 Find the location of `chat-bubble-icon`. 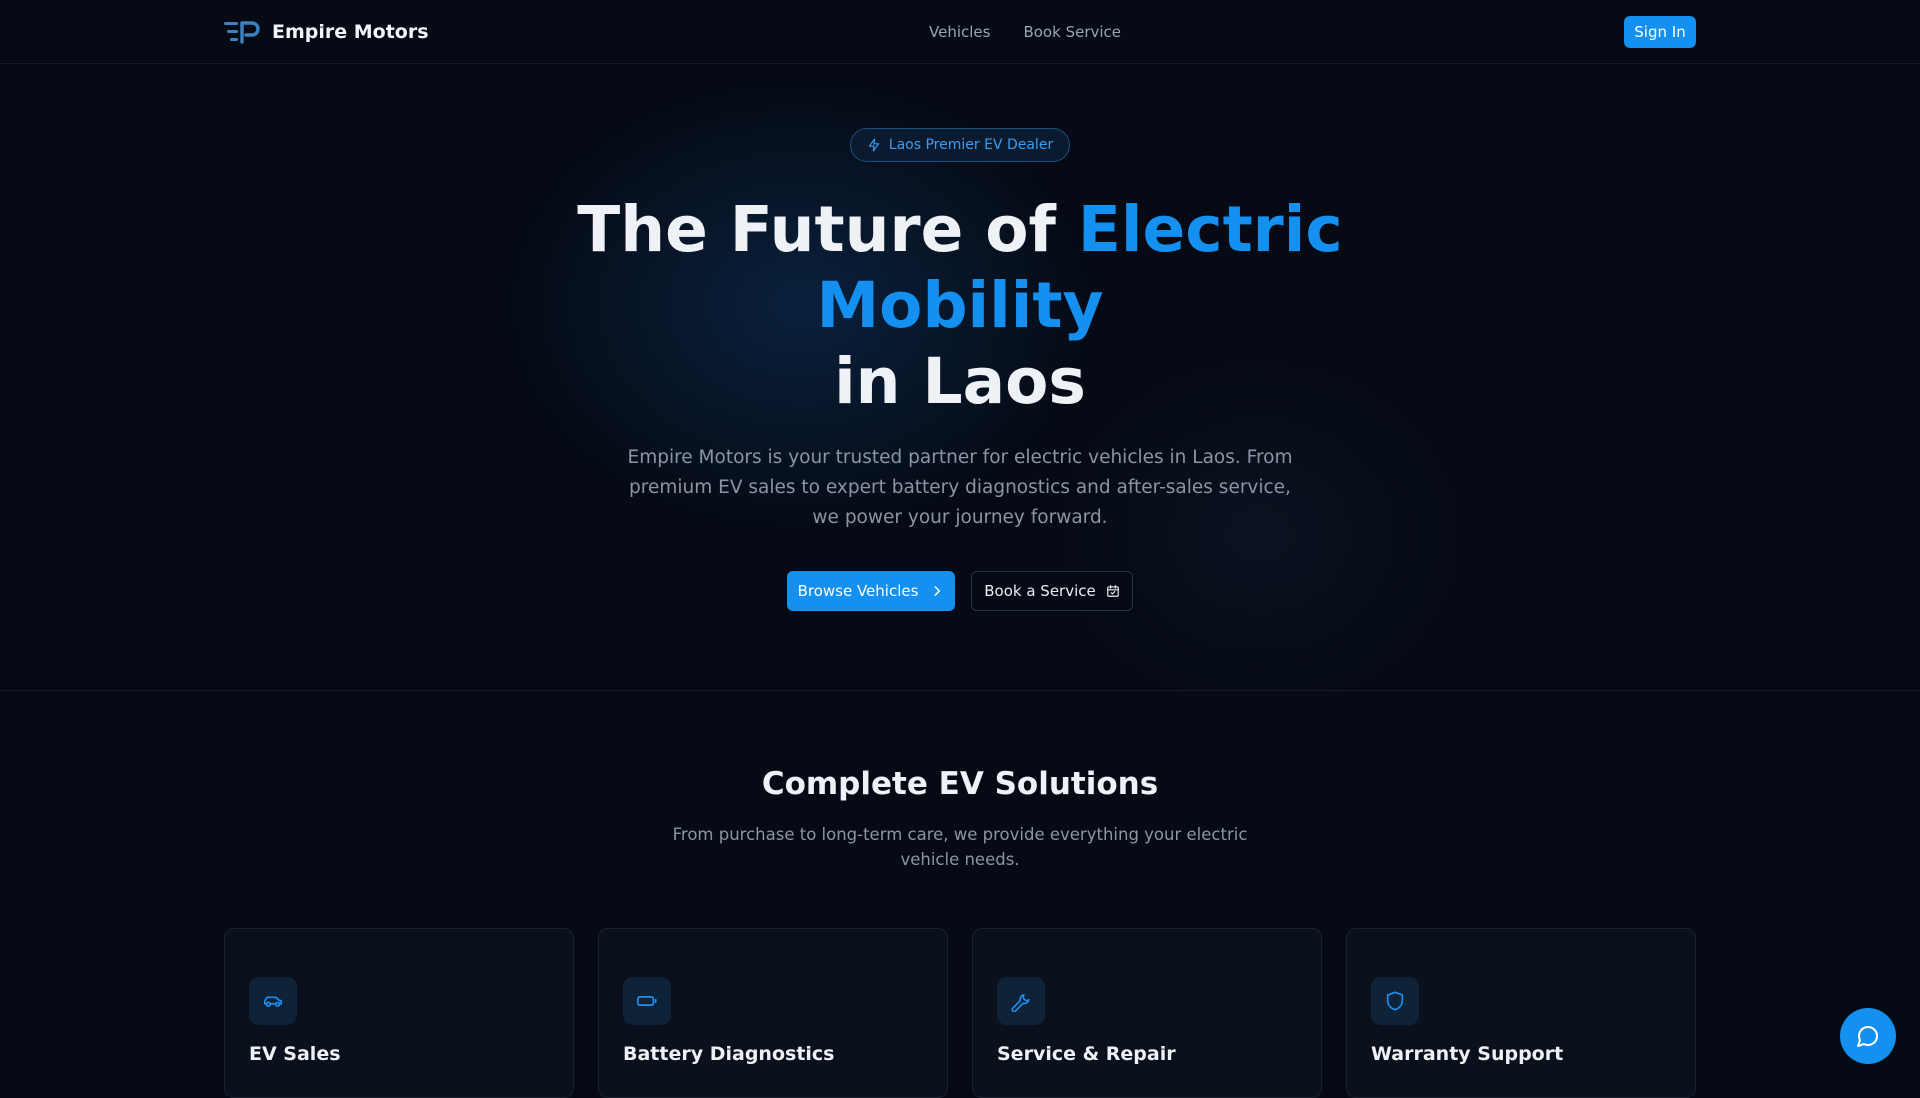

chat-bubble-icon is located at coordinates (1867, 1036).